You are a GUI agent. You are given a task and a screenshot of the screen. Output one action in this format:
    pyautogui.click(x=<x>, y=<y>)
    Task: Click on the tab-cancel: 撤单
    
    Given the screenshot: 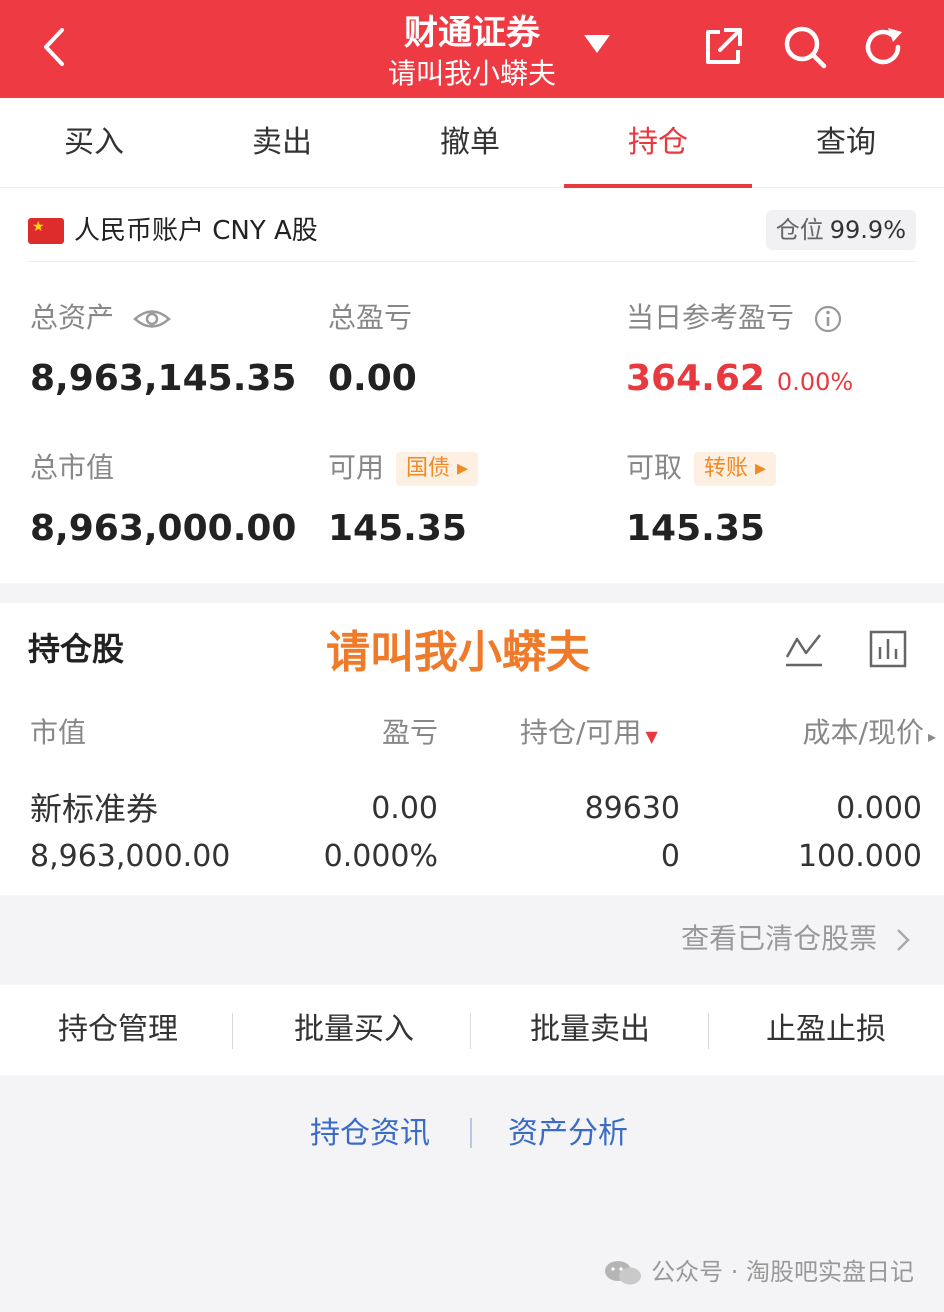 What is the action you would take?
    pyautogui.click(x=470, y=143)
    